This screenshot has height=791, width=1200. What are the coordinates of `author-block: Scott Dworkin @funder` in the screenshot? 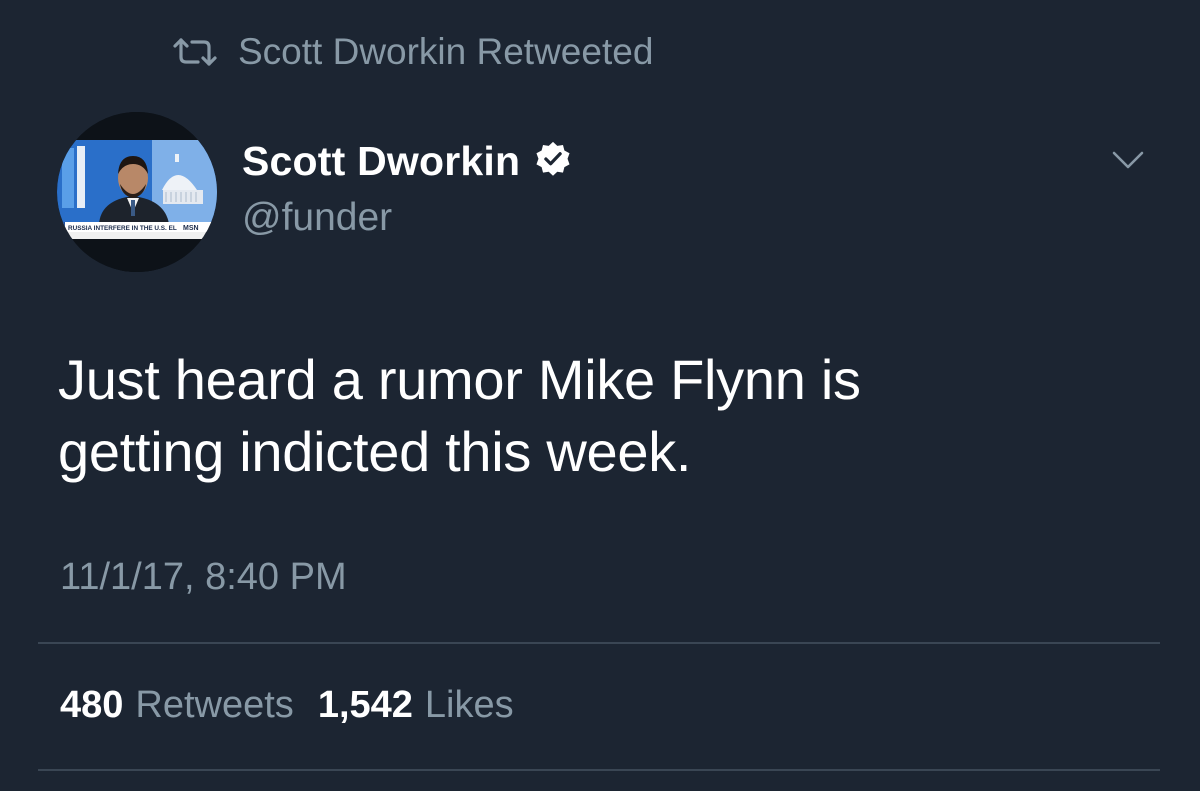 It's located at (407, 188).